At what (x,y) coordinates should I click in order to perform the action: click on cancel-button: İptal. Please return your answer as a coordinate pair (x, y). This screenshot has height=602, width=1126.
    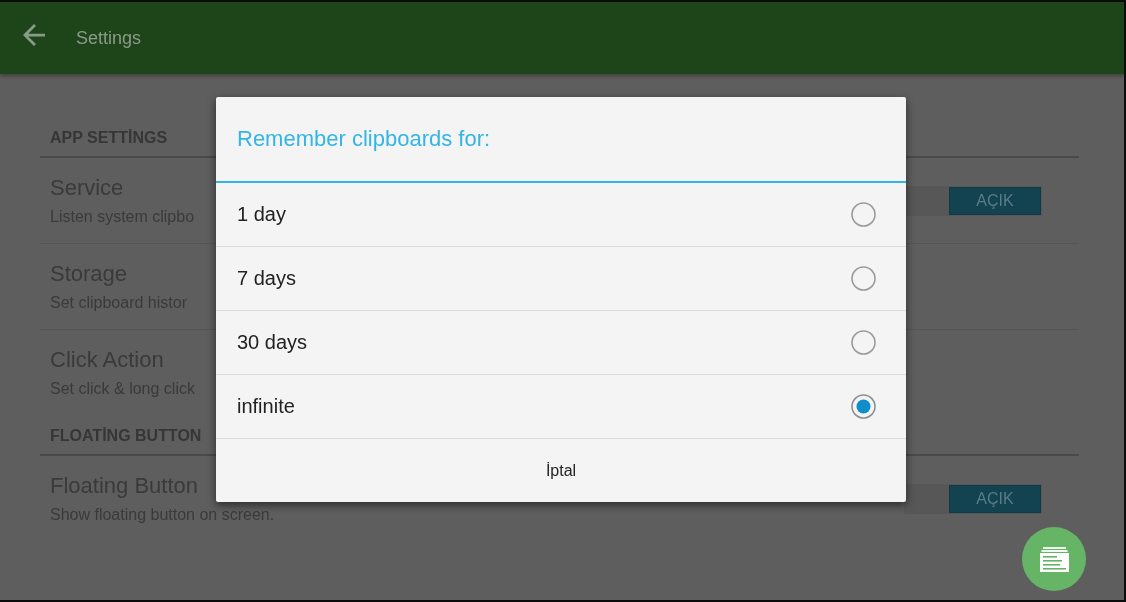
    Looking at the image, I should click on (561, 470).